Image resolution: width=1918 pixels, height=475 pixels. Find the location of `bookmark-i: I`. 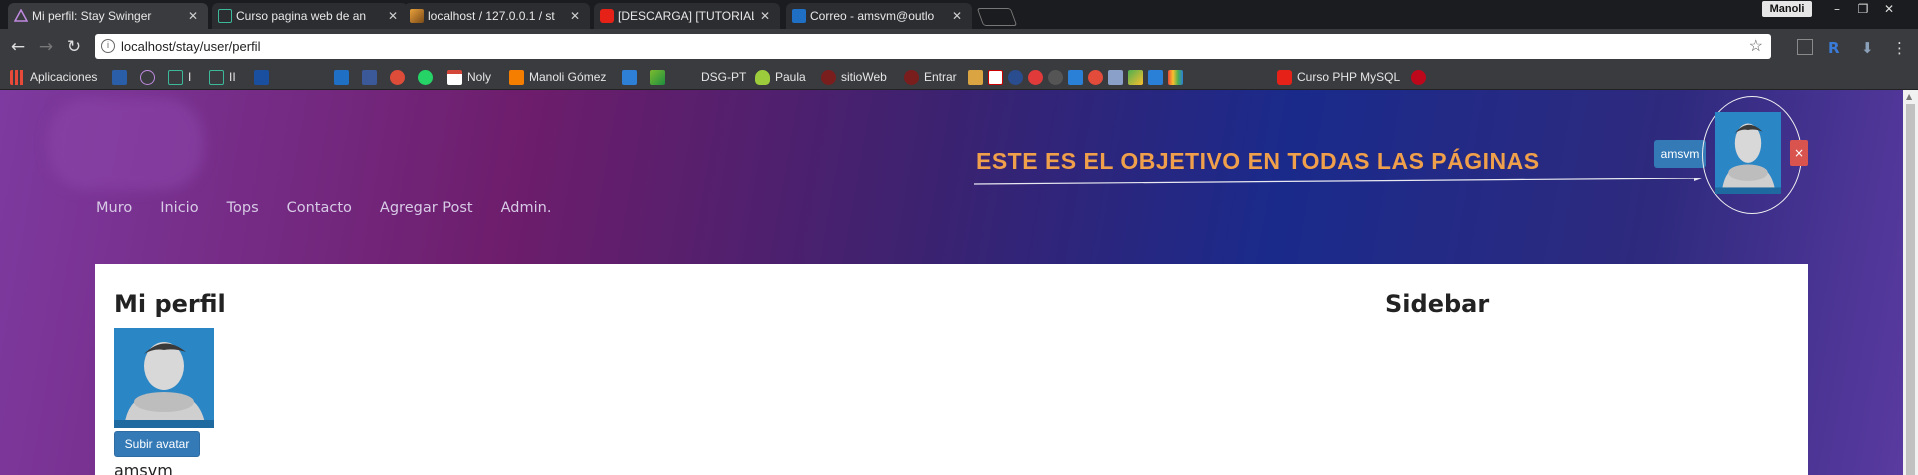

bookmark-i: I is located at coordinates (179, 77).